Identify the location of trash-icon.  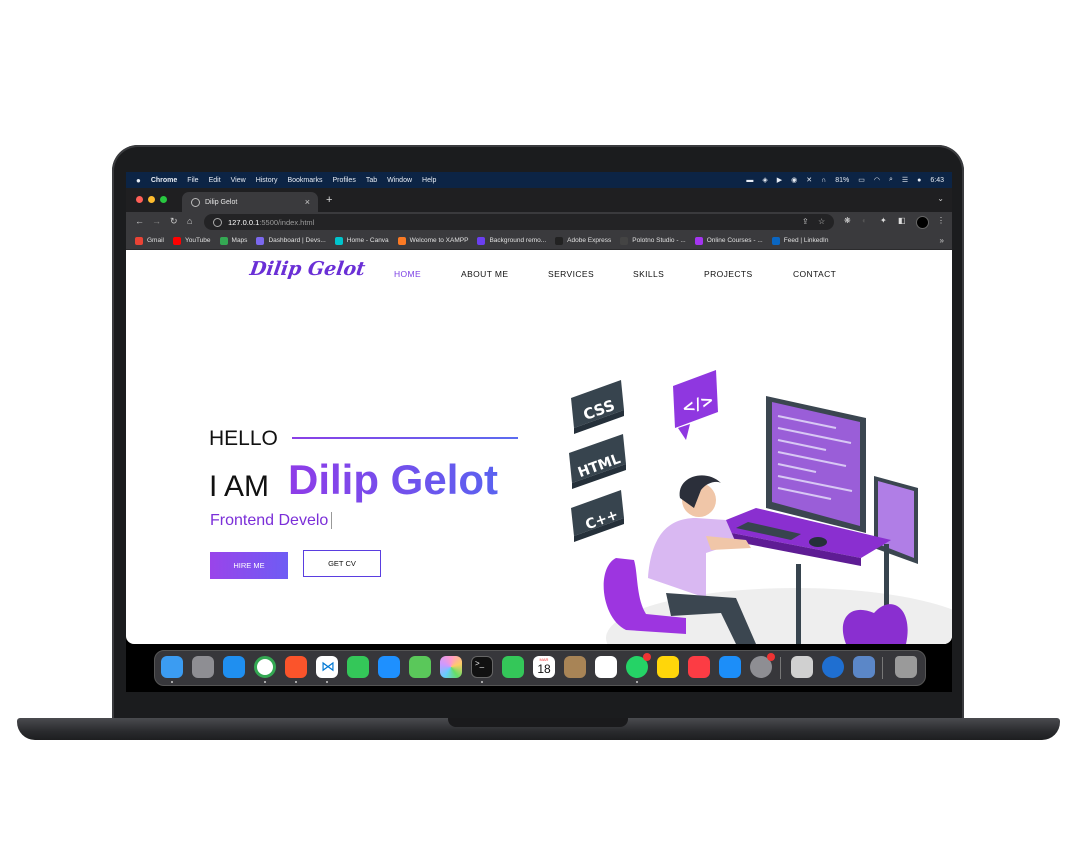
(906, 667).